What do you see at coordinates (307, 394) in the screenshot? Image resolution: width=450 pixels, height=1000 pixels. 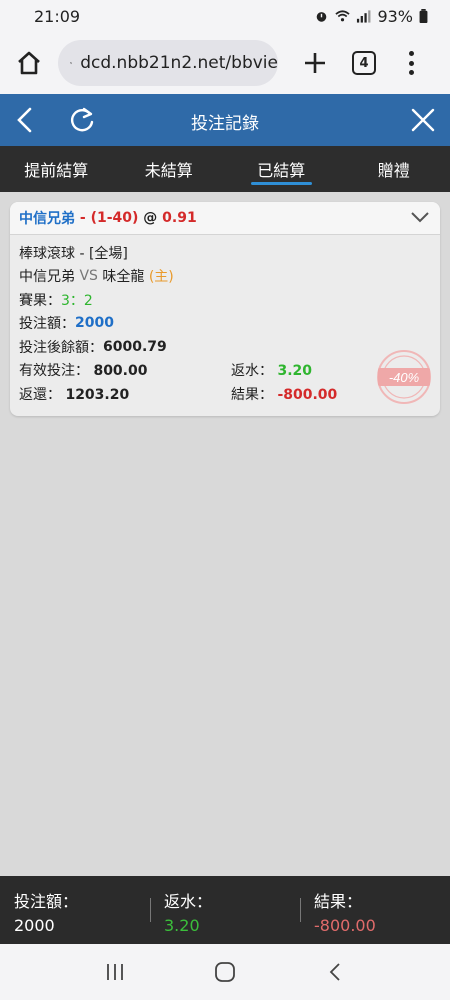 I see `result-value: -800.00` at bounding box center [307, 394].